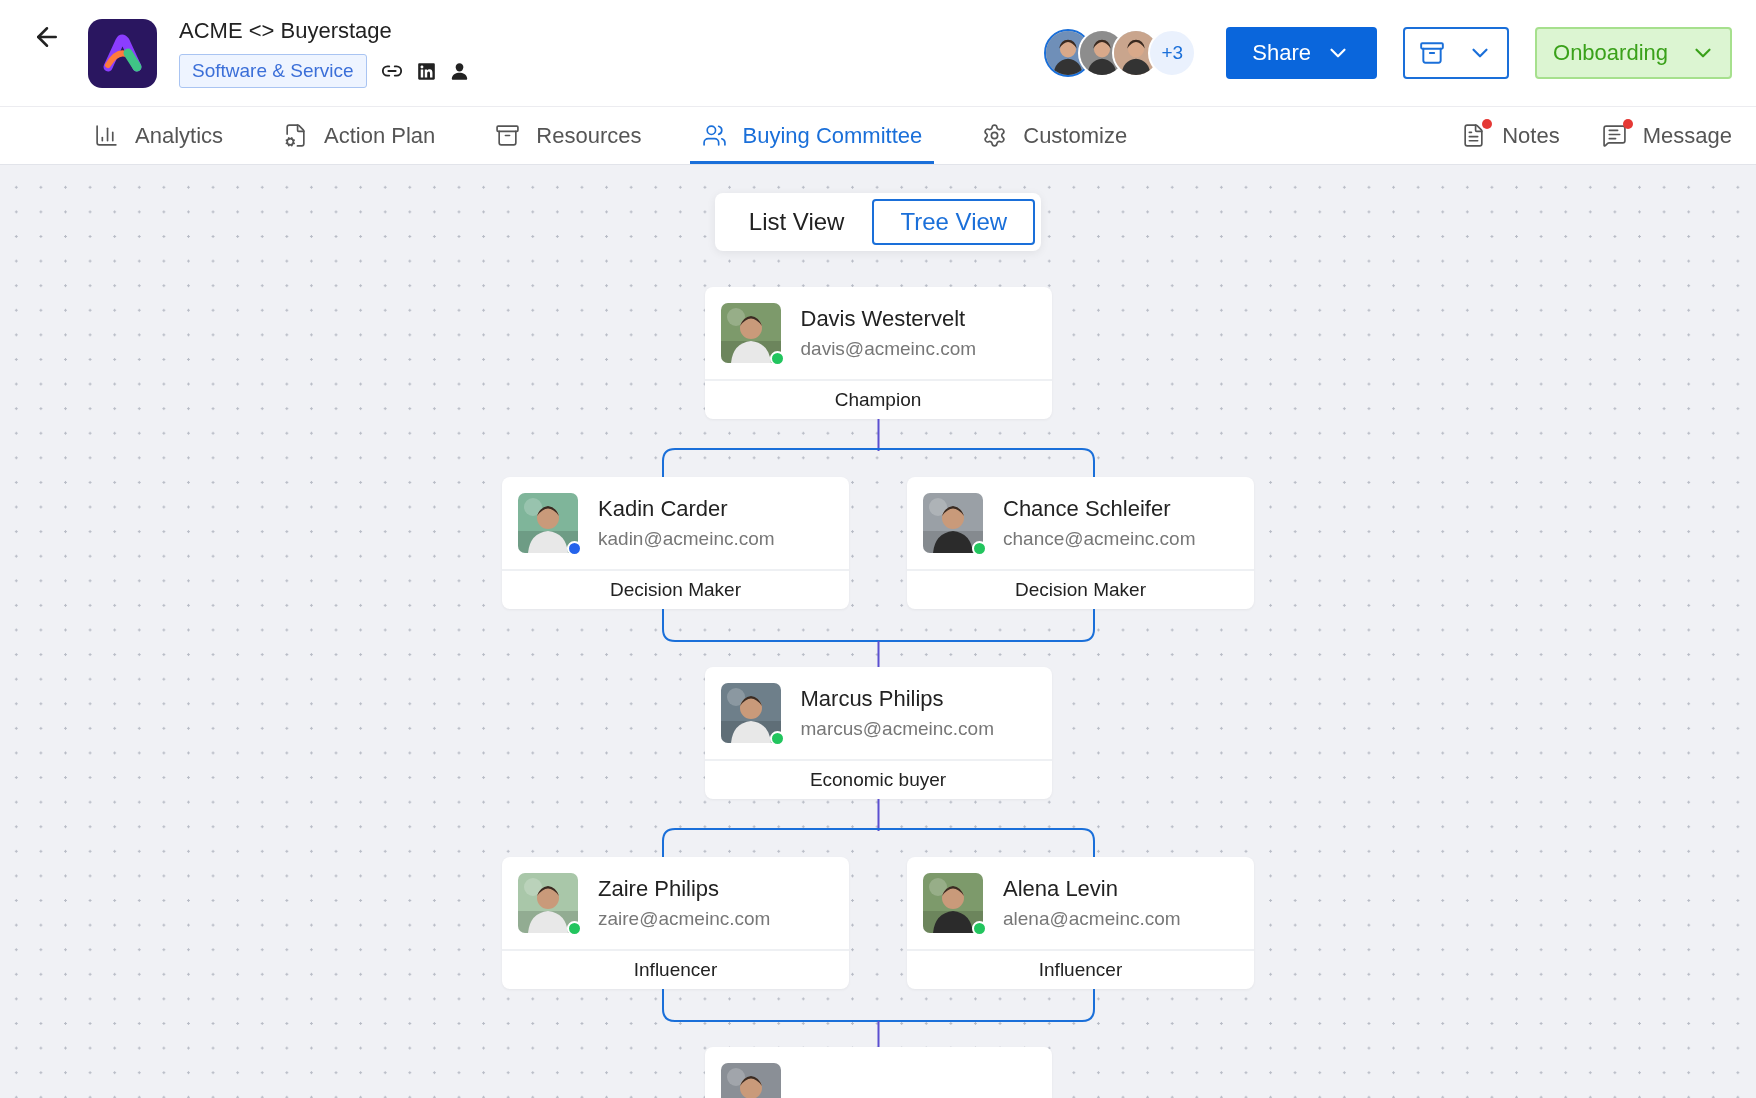  Describe the element at coordinates (1432, 53) in the screenshot. I see `archive-icon` at that location.